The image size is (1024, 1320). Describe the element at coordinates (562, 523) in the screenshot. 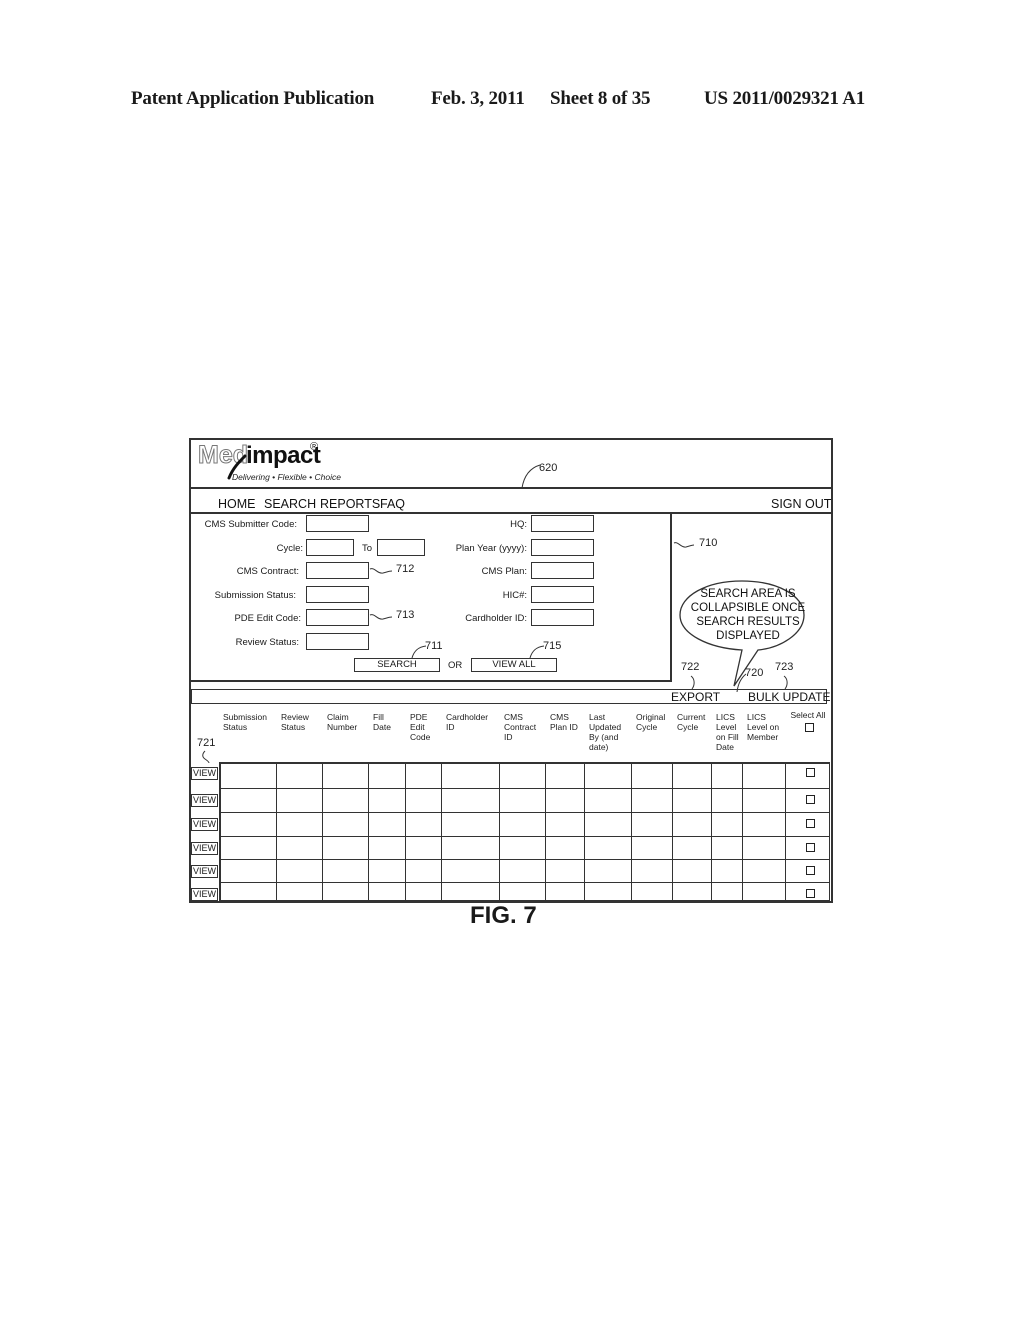

I see `hq-input` at that location.